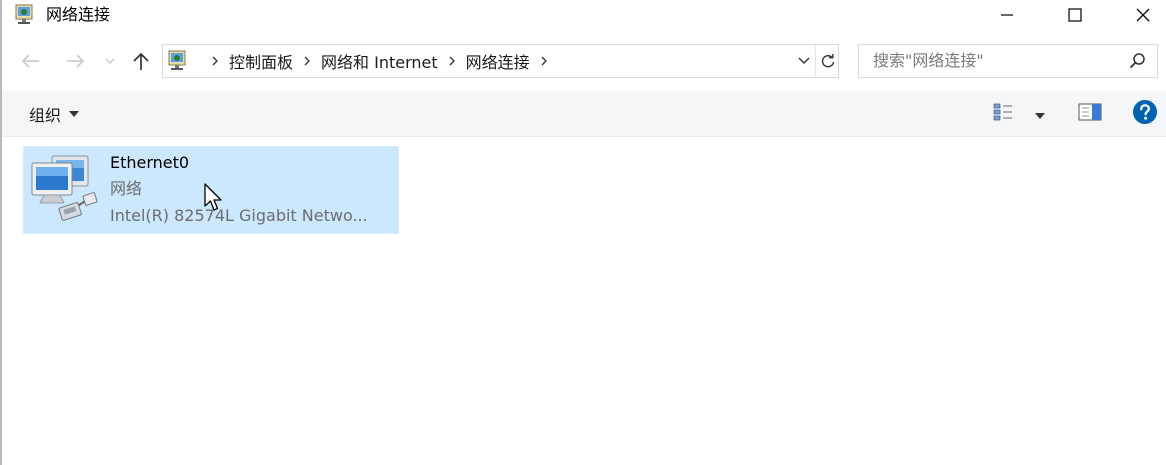  What do you see at coordinates (584, 114) in the screenshot?
I see `command-bar: 组织` at bounding box center [584, 114].